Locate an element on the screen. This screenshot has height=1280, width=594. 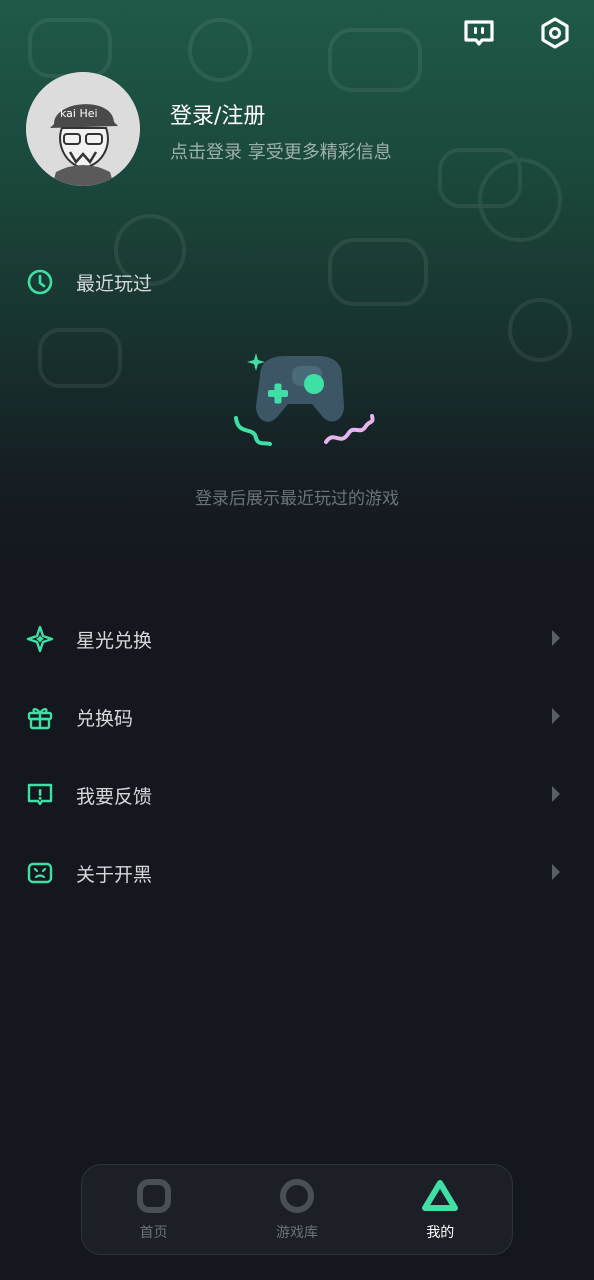
about-icon-wrap is located at coordinates (40, 873).